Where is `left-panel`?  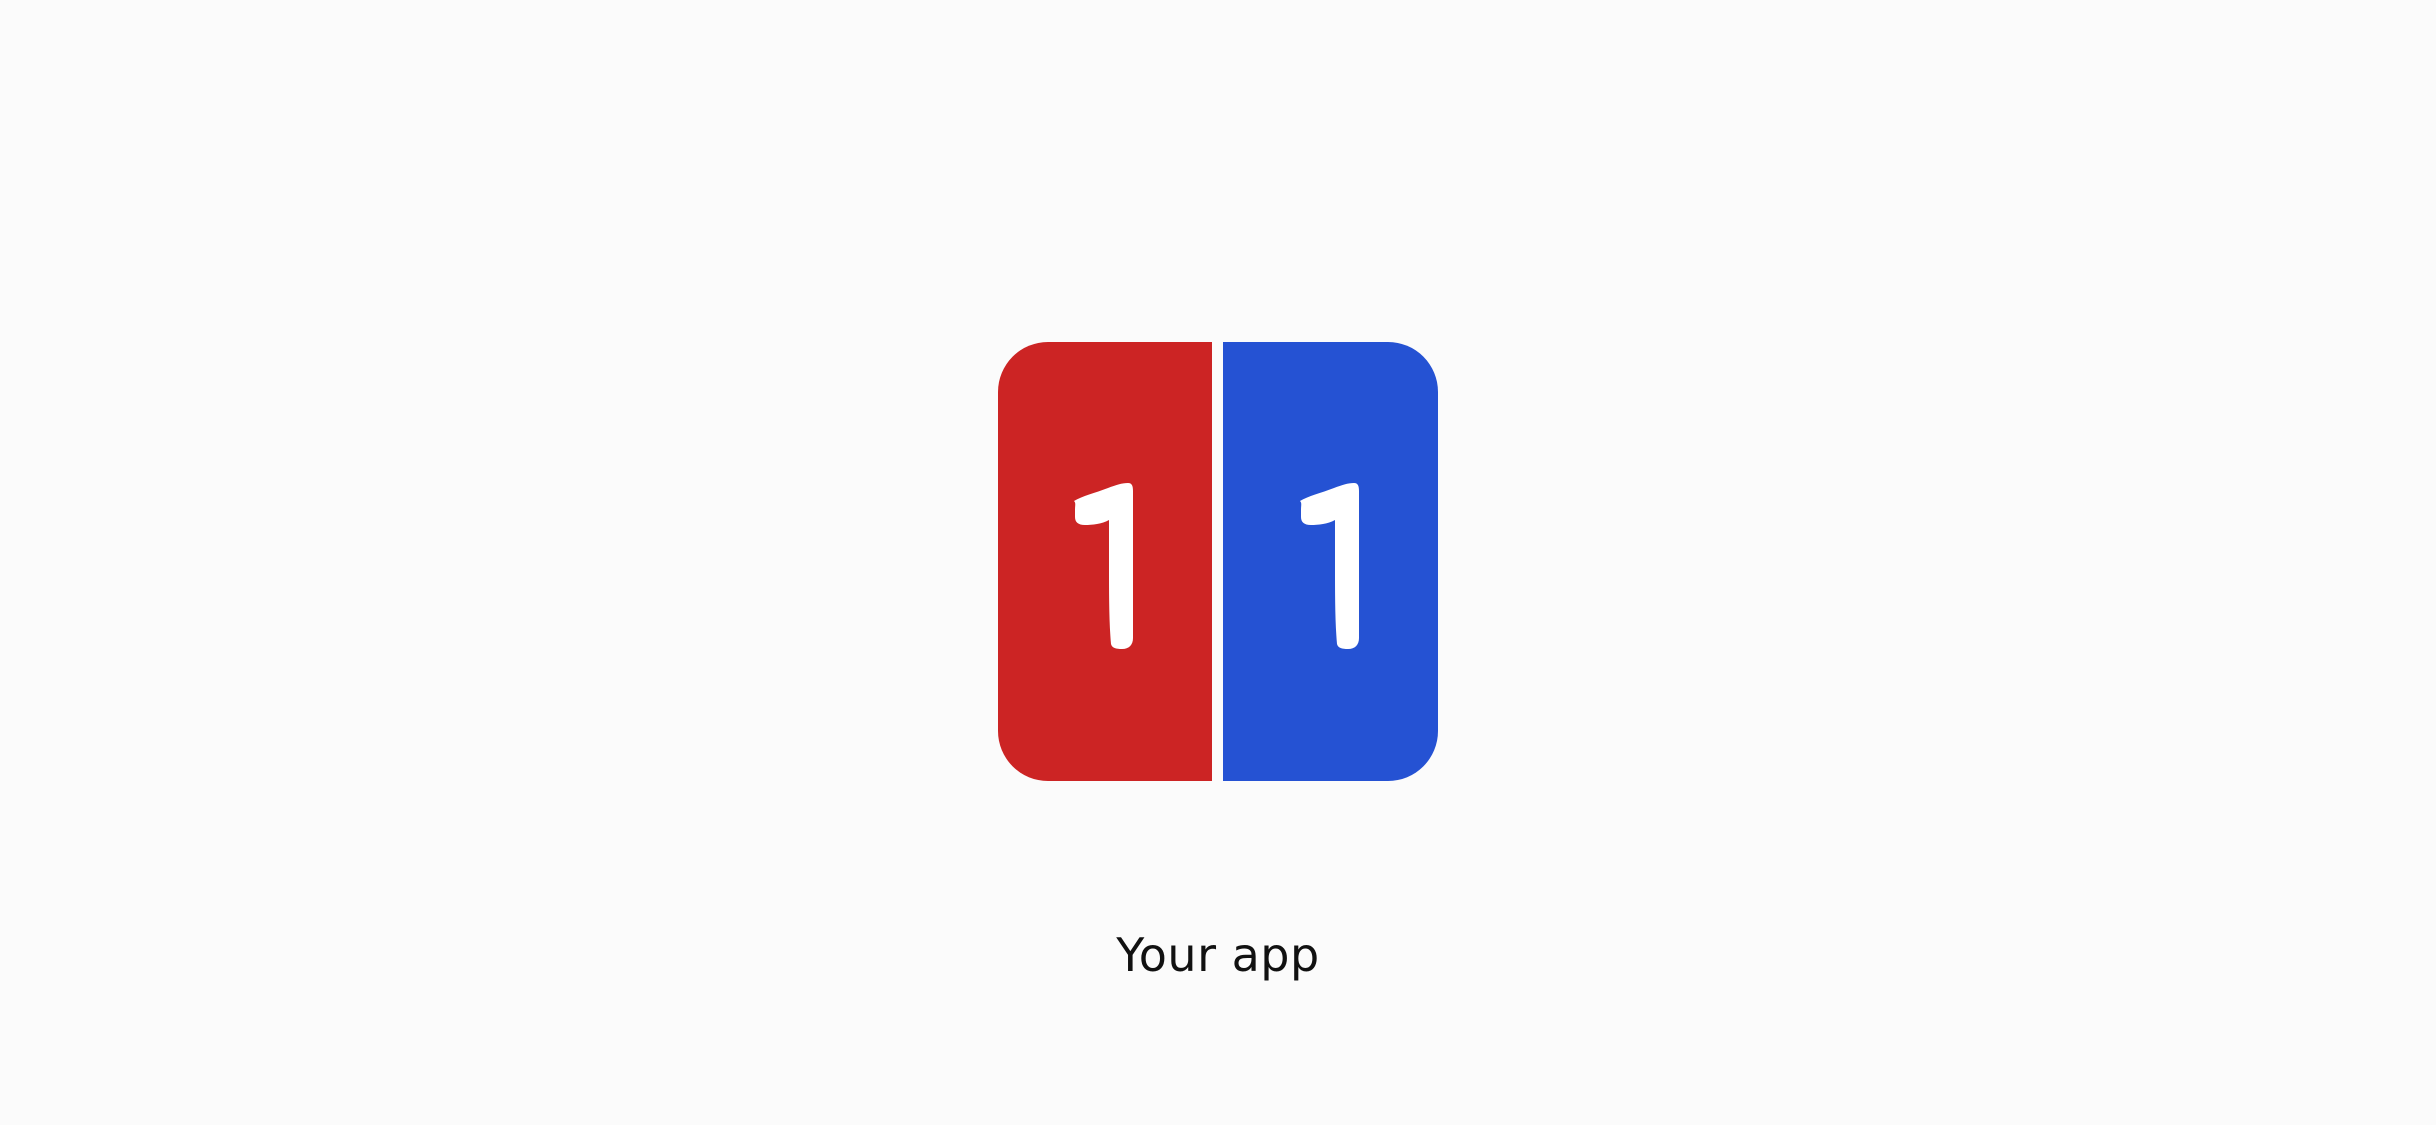
left-panel is located at coordinates (1105, 561).